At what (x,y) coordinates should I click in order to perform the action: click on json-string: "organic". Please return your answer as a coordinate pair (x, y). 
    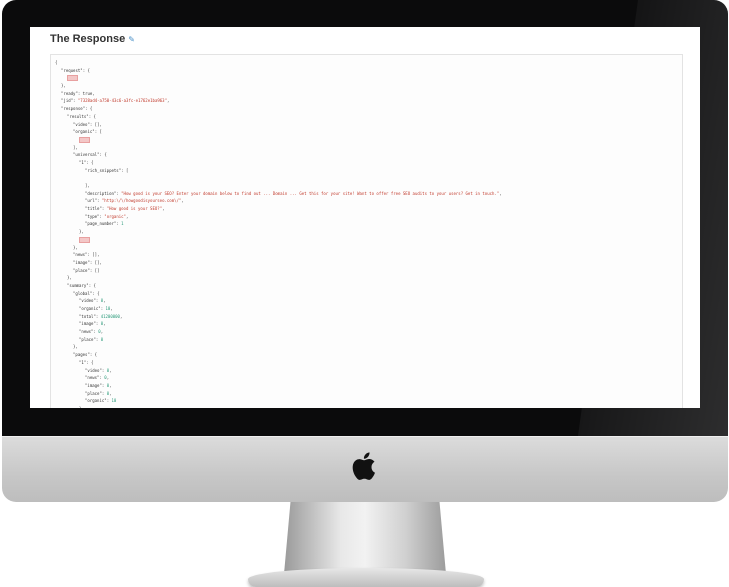
    Looking at the image, I should click on (115, 216).